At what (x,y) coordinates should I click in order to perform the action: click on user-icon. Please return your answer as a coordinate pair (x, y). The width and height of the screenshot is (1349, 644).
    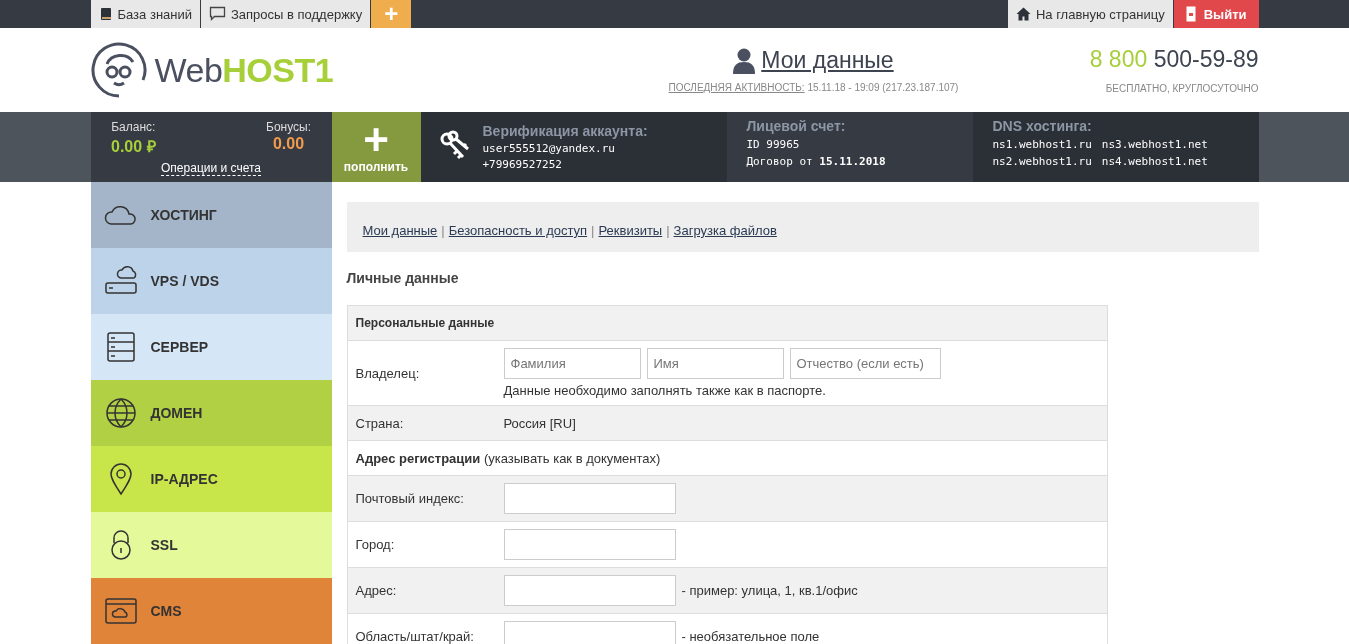
    Looking at the image, I should click on (744, 61).